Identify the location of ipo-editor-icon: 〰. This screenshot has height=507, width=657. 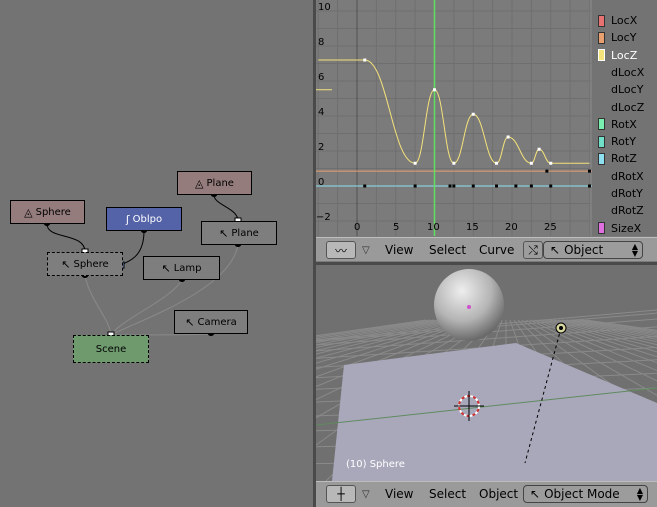
(340, 250).